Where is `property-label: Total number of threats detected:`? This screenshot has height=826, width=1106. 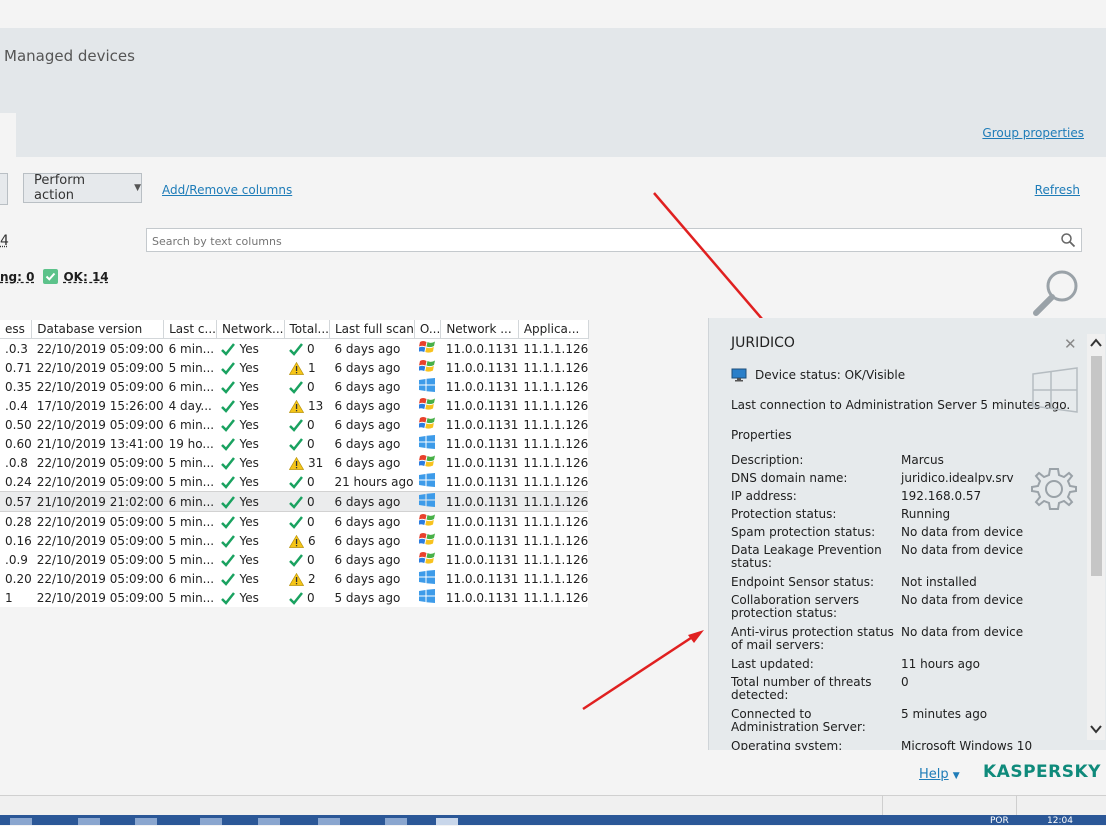
property-label: Total number of threats detected: is located at coordinates (801, 688).